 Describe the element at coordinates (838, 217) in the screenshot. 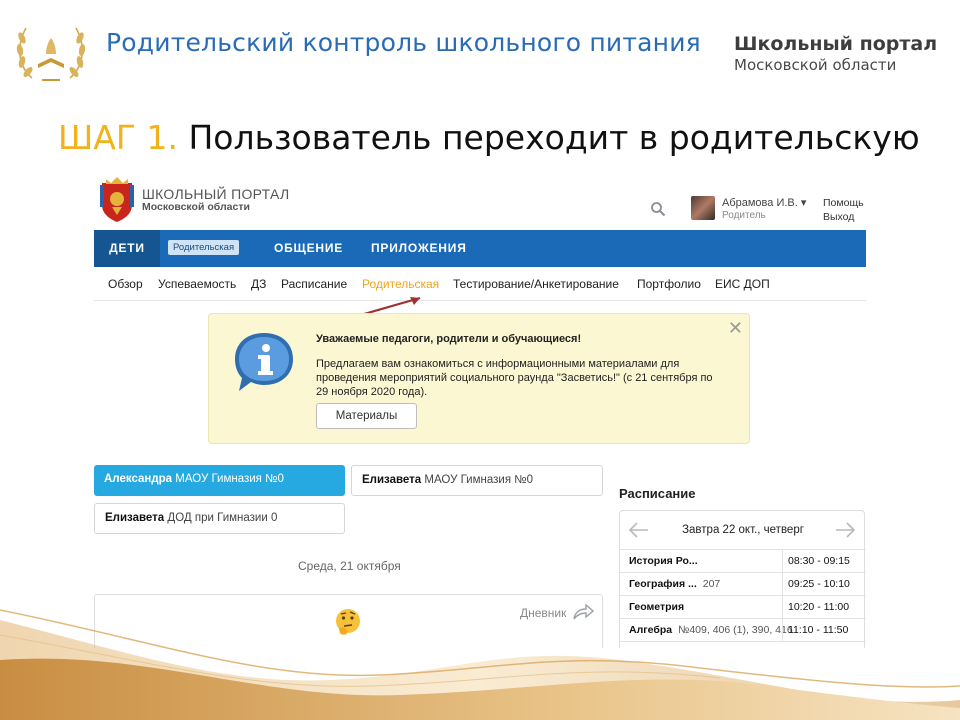

I see `exit-link: Выход` at that location.